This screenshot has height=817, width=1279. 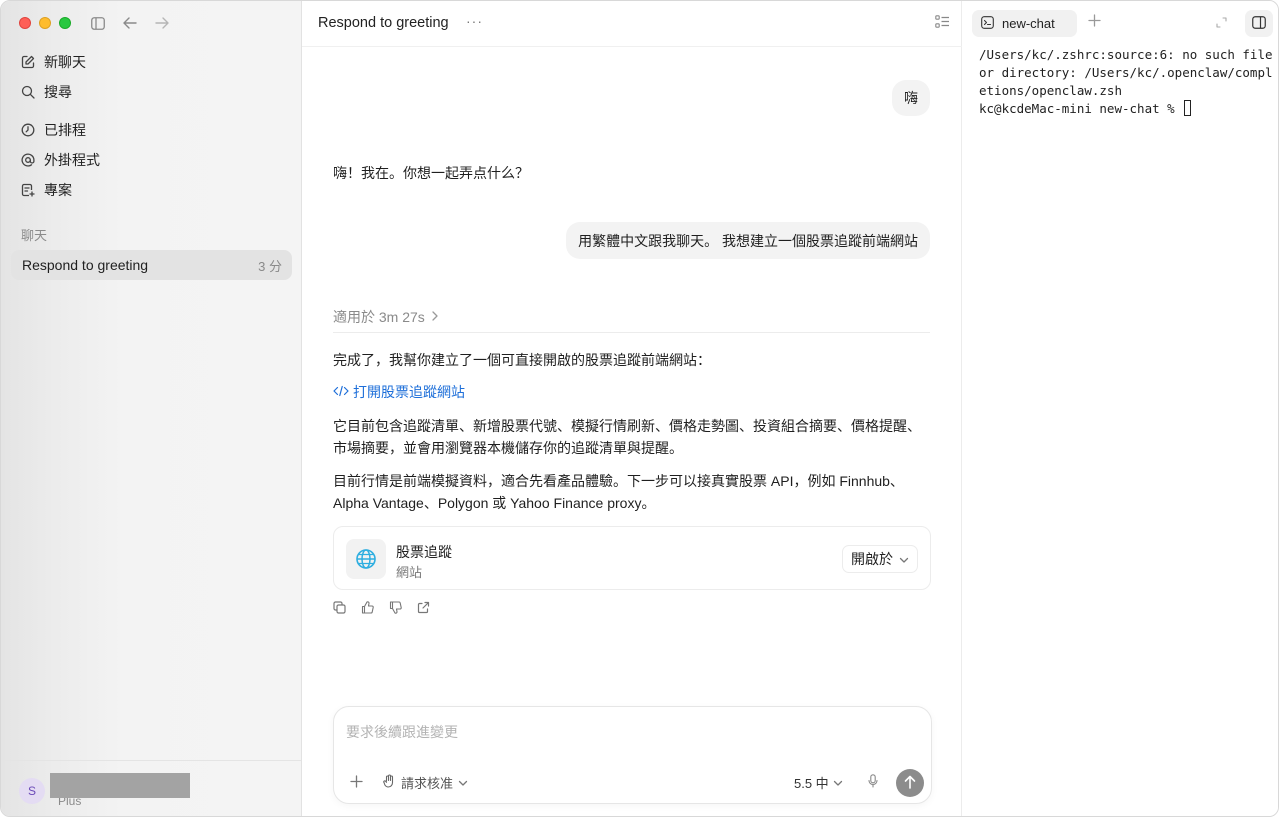 I want to click on minimize-window-button, so click(x=45, y=23).